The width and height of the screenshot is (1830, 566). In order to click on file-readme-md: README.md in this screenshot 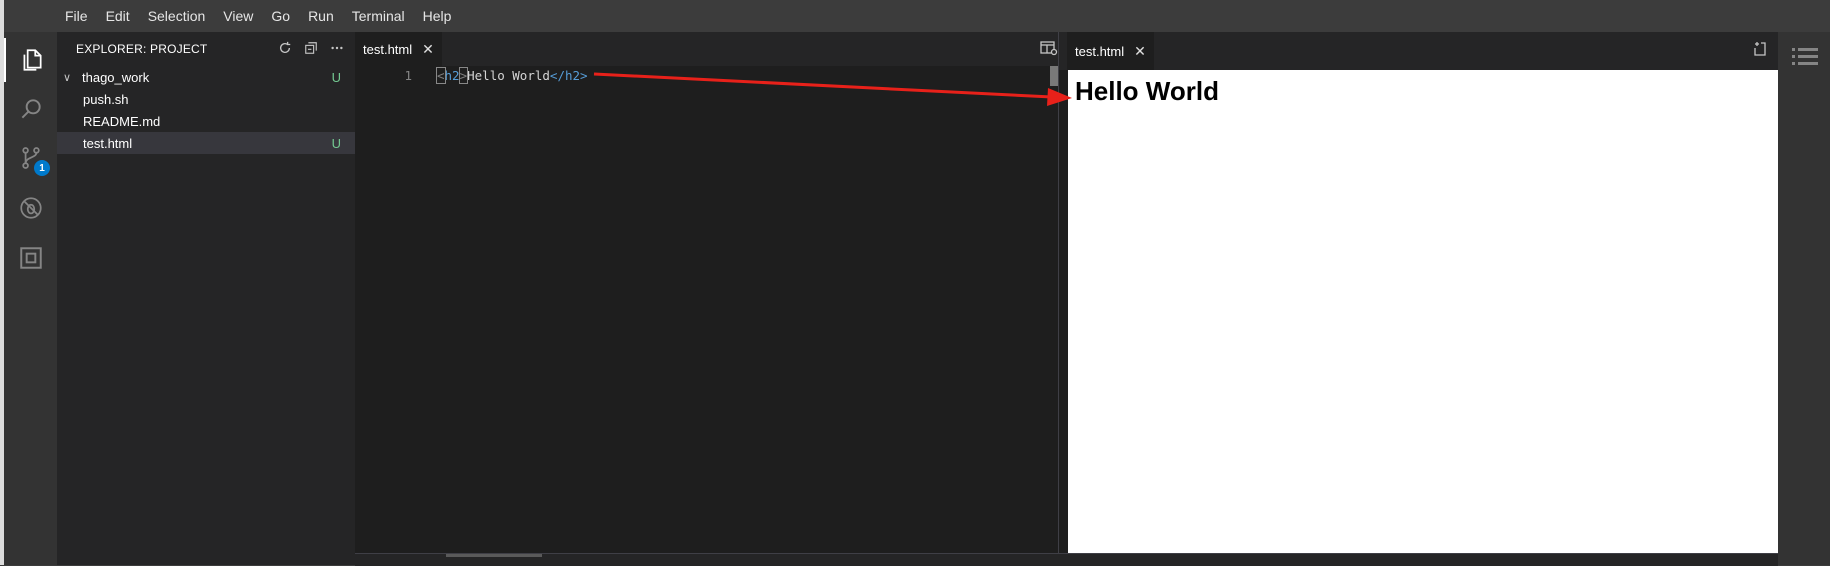, I will do `click(206, 121)`.